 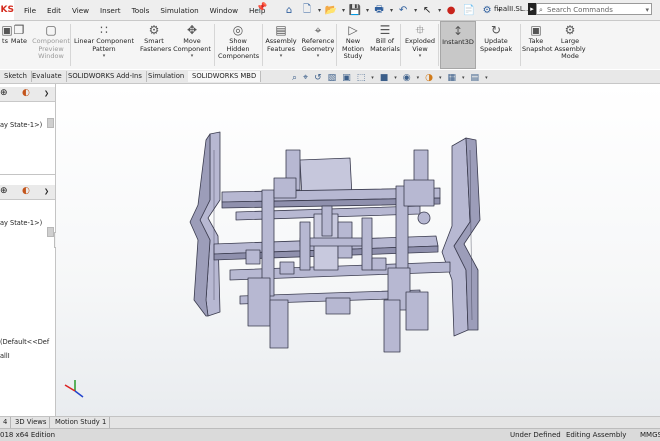 What do you see at coordinates (650, 435) in the screenshot?
I see `status-units: MMGS` at bounding box center [650, 435].